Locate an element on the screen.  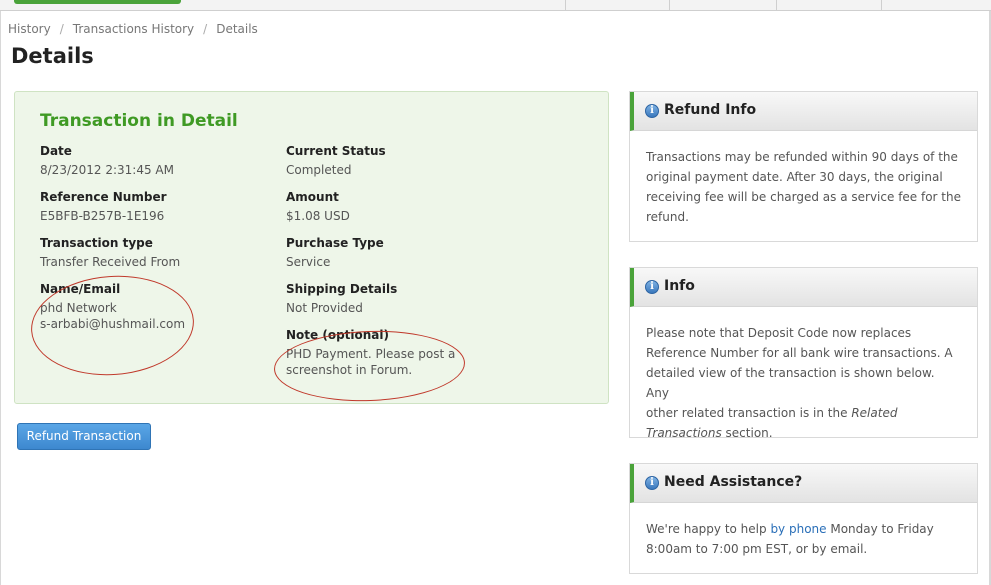
current-status-field: Current Status Completed is located at coordinates (336, 160).